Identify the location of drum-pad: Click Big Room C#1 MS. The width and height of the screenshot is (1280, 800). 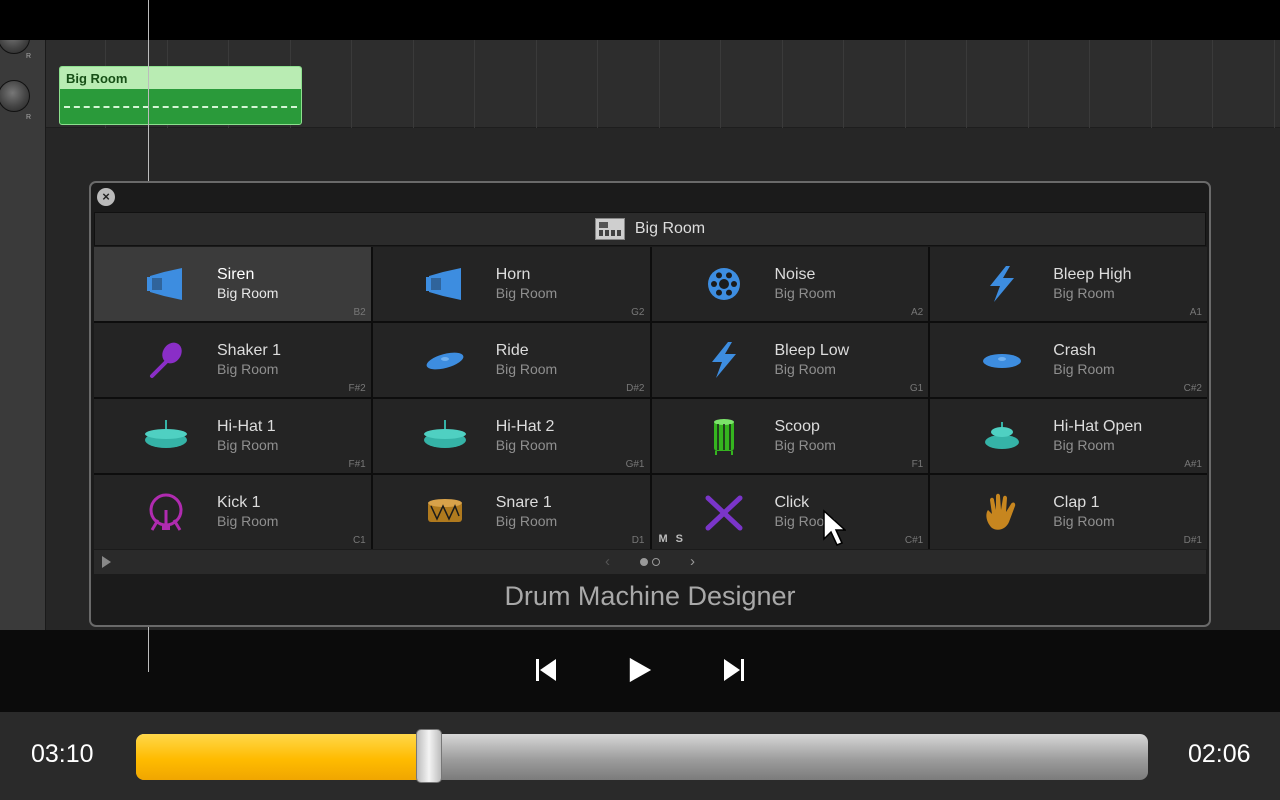
(790, 512).